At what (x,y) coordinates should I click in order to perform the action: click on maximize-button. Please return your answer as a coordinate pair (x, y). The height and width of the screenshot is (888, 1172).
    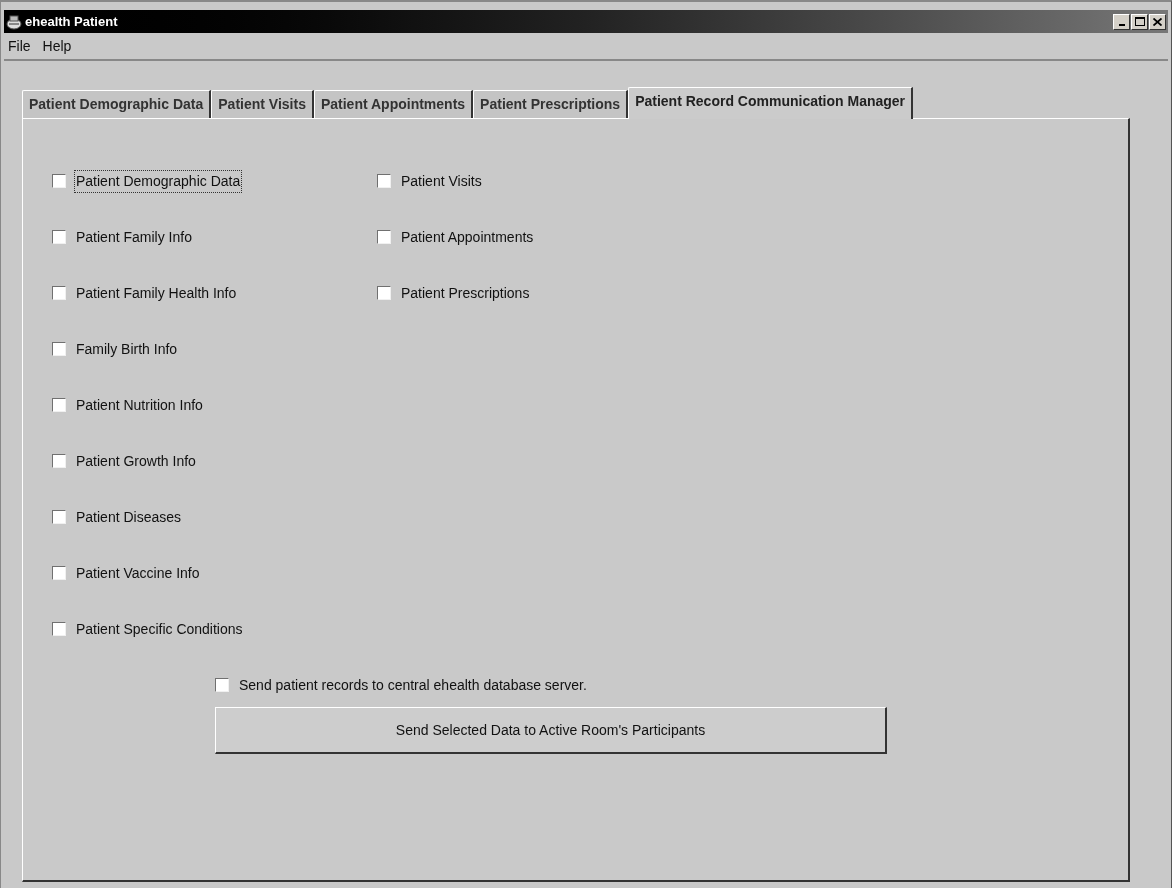
    Looking at the image, I should click on (1139, 21).